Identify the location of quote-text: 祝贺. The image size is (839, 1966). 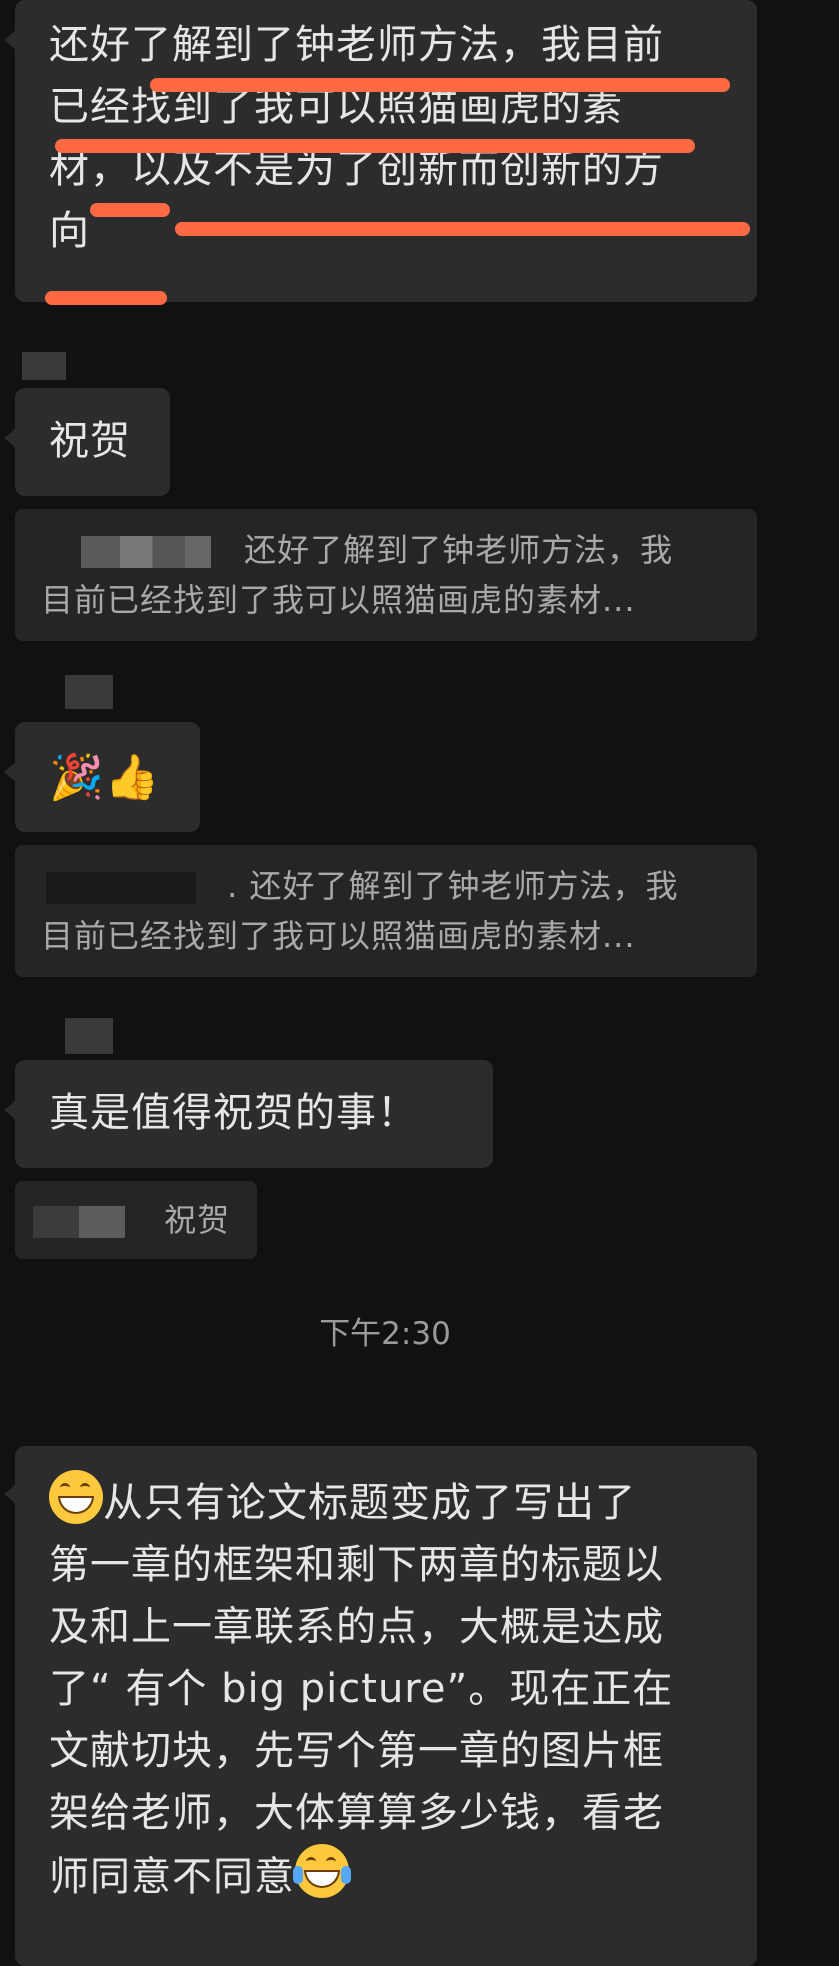
(197, 1220).